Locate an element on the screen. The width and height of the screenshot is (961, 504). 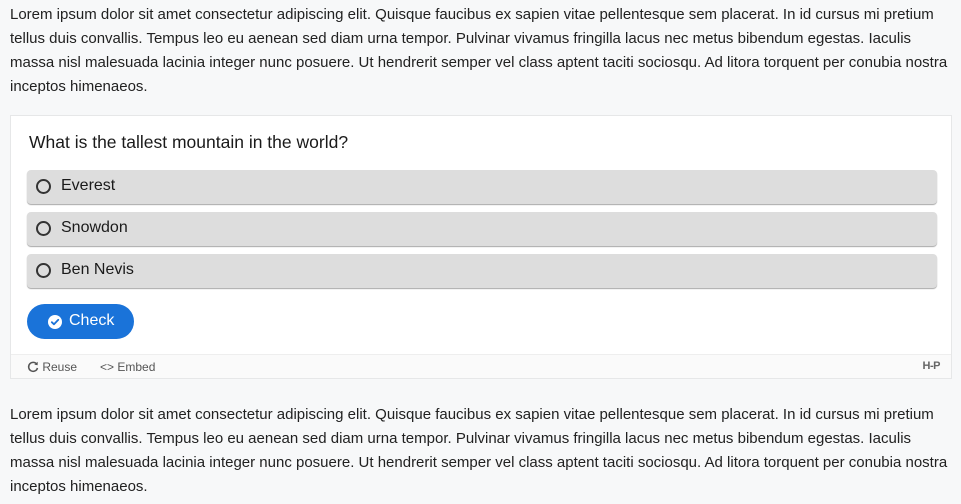
h5p-logo: H-P is located at coordinates (932, 366).